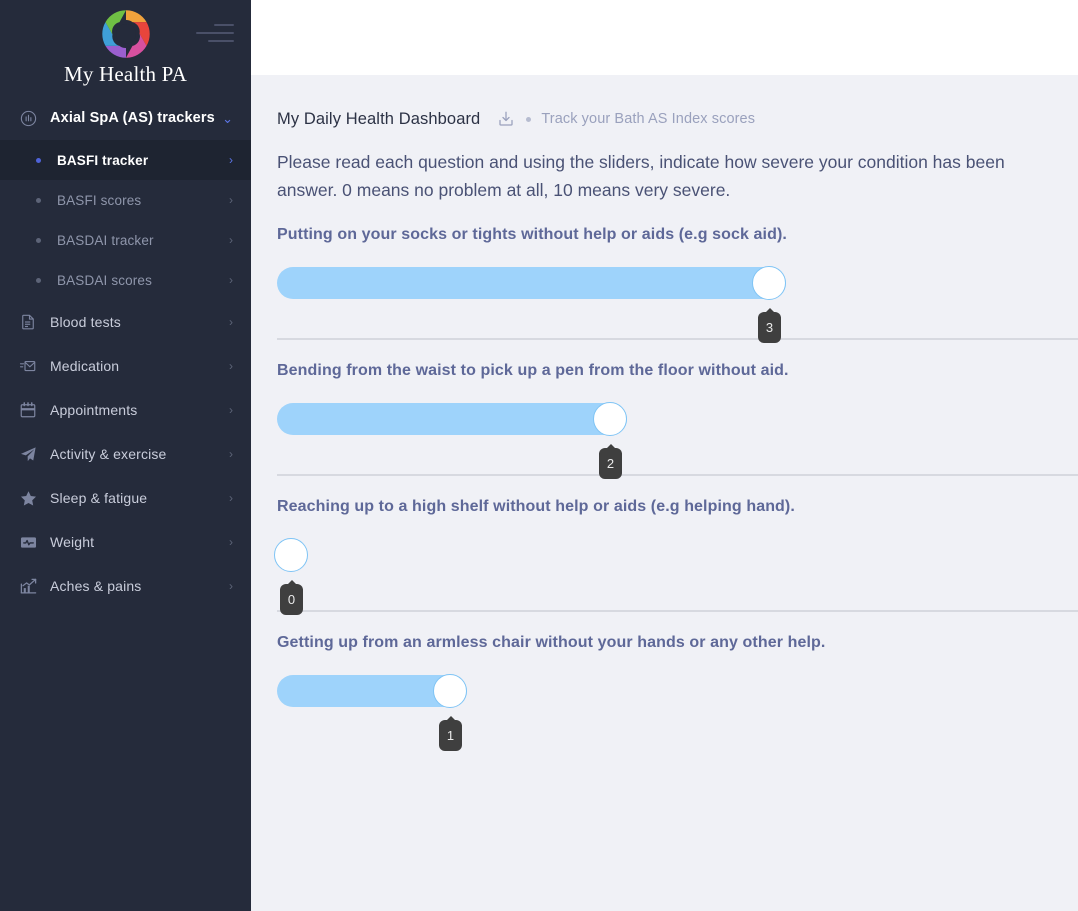  I want to click on sidebar-item-basfi-scores: BASFI scores ›, so click(125, 200).